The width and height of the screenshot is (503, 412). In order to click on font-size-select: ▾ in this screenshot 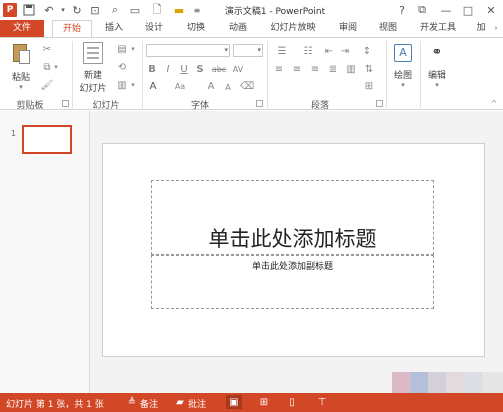, I will do `click(248, 50)`.